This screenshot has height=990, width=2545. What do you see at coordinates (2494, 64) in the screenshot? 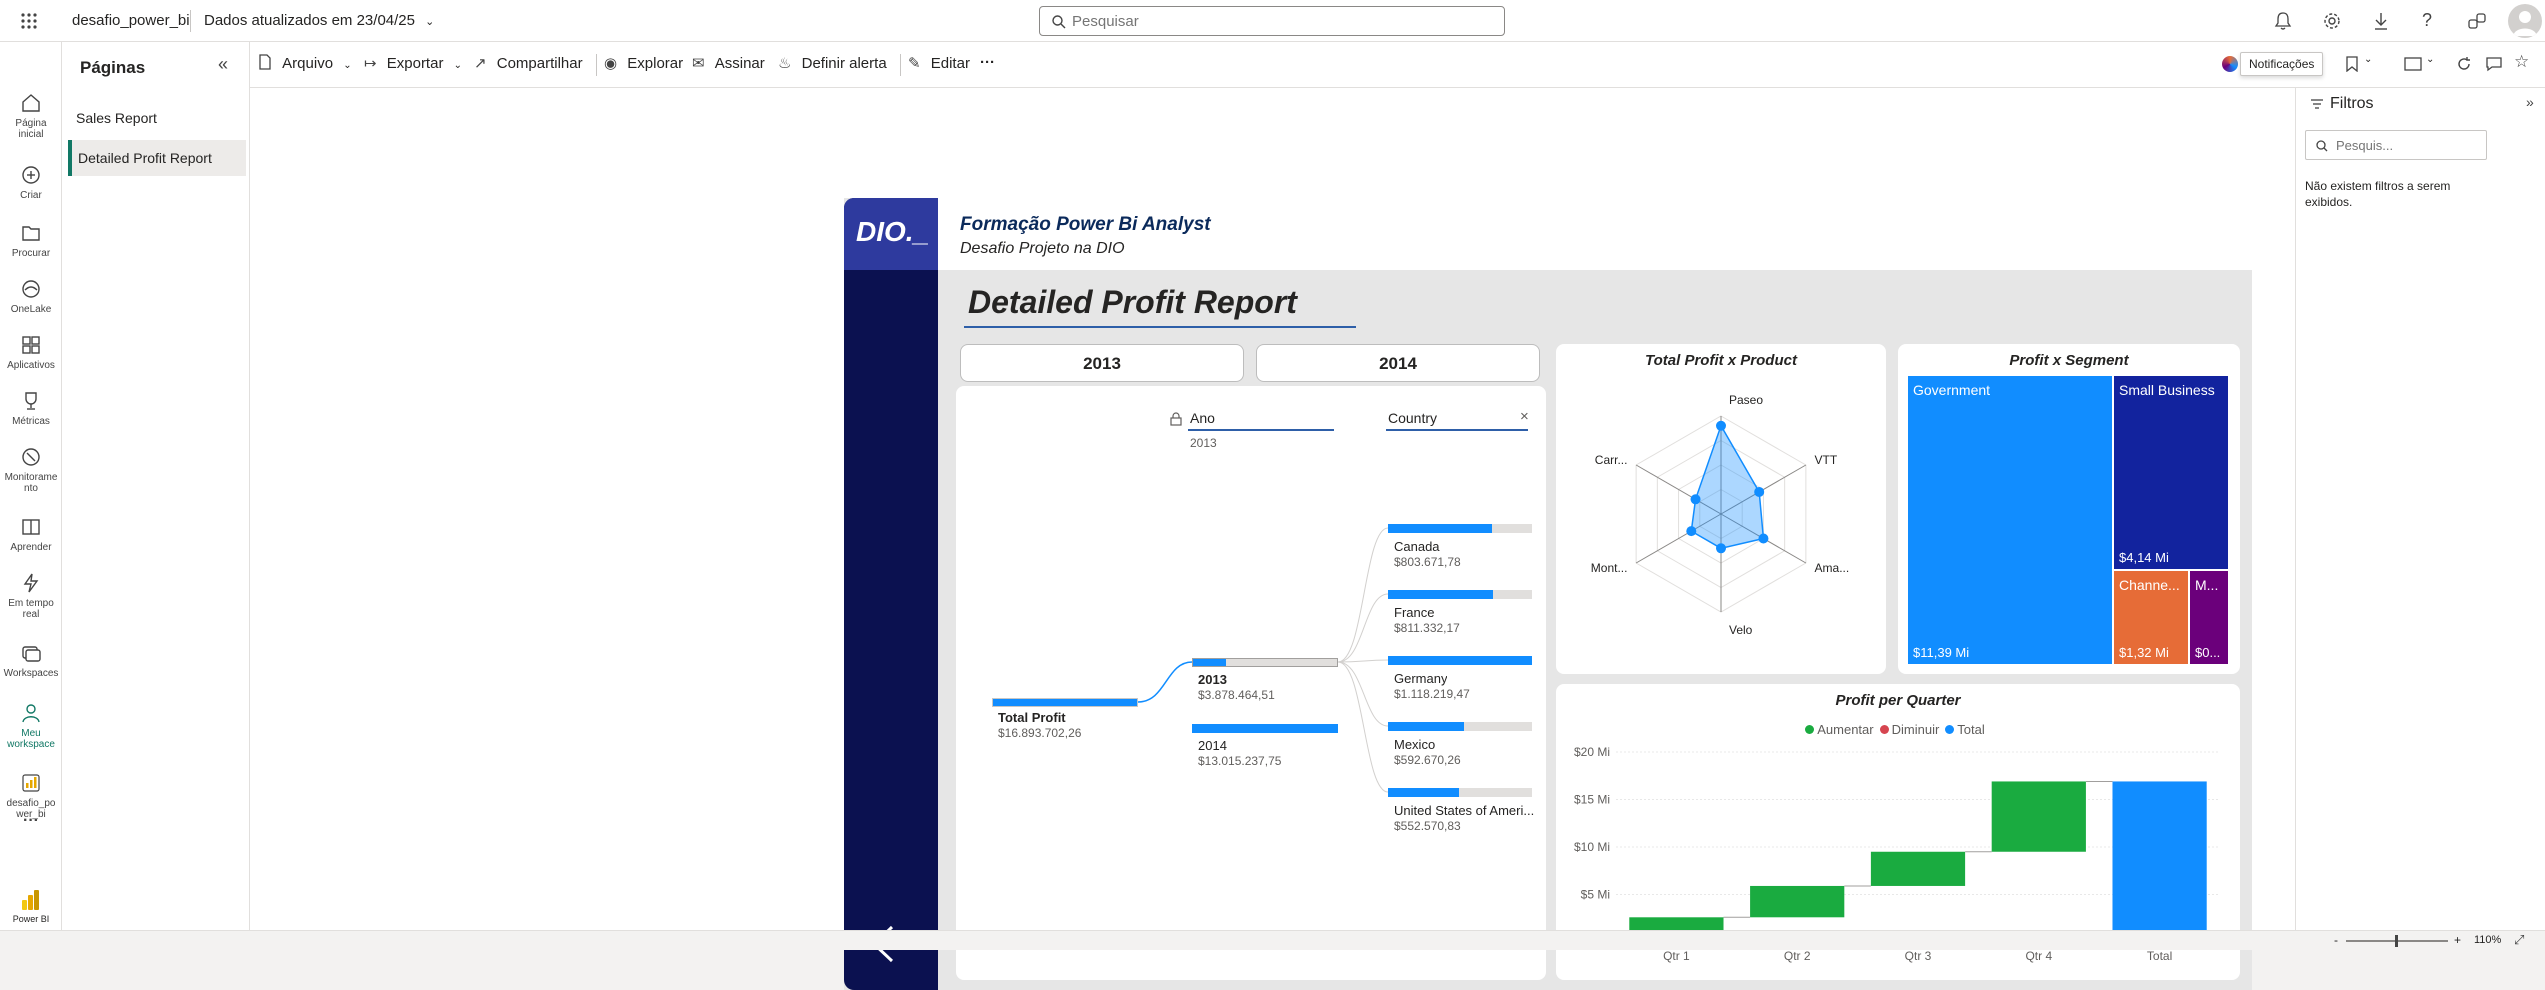
I see `comment-icon` at bounding box center [2494, 64].